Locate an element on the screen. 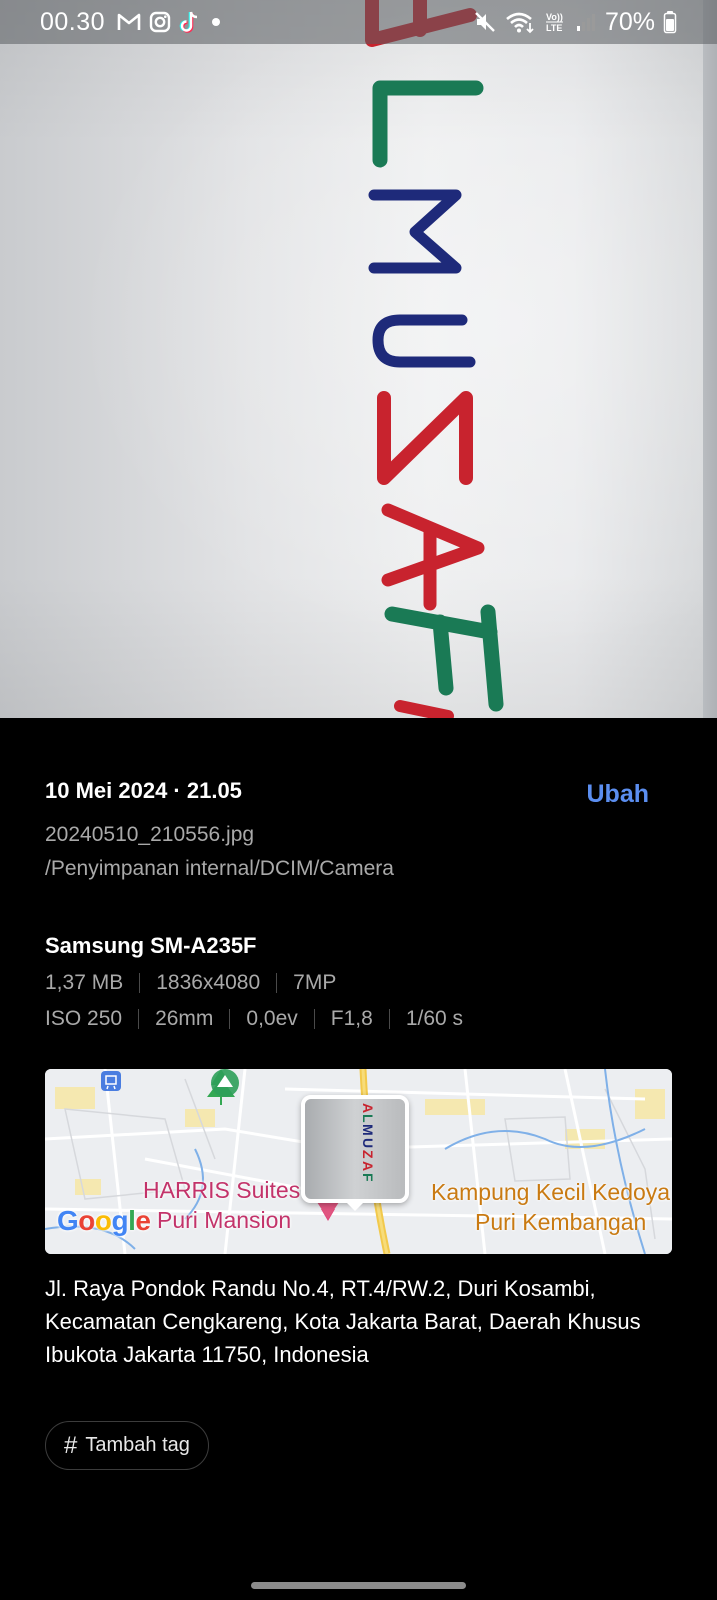  photo-date: 10 Mei 2024 · 21.05 is located at coordinates (143, 790).